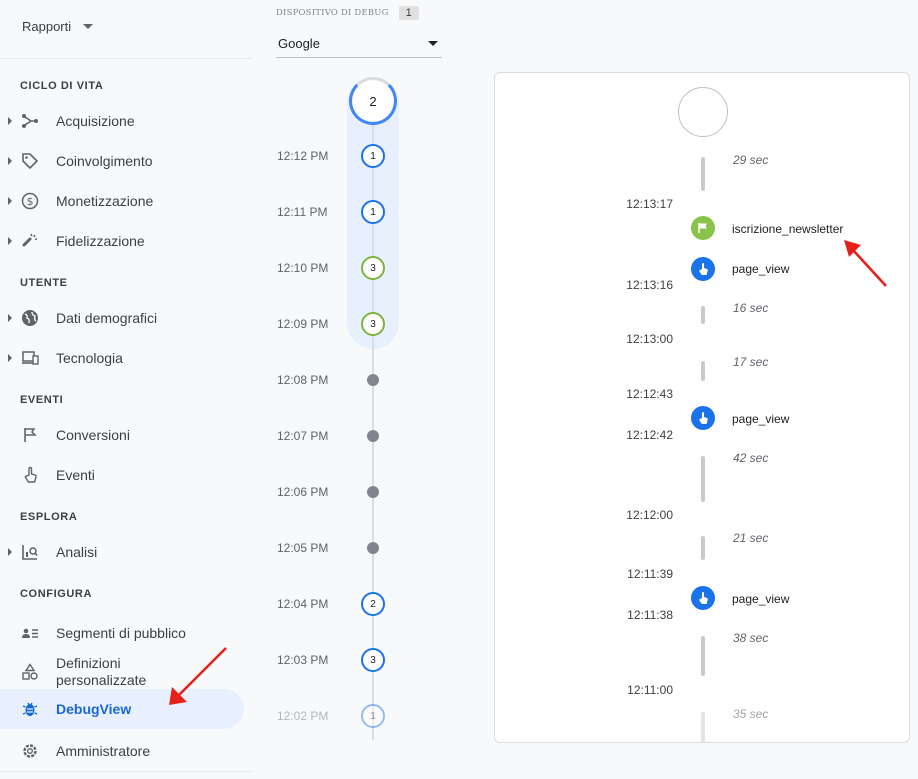  I want to click on sidebar-item-label: Eventi, so click(75, 474).